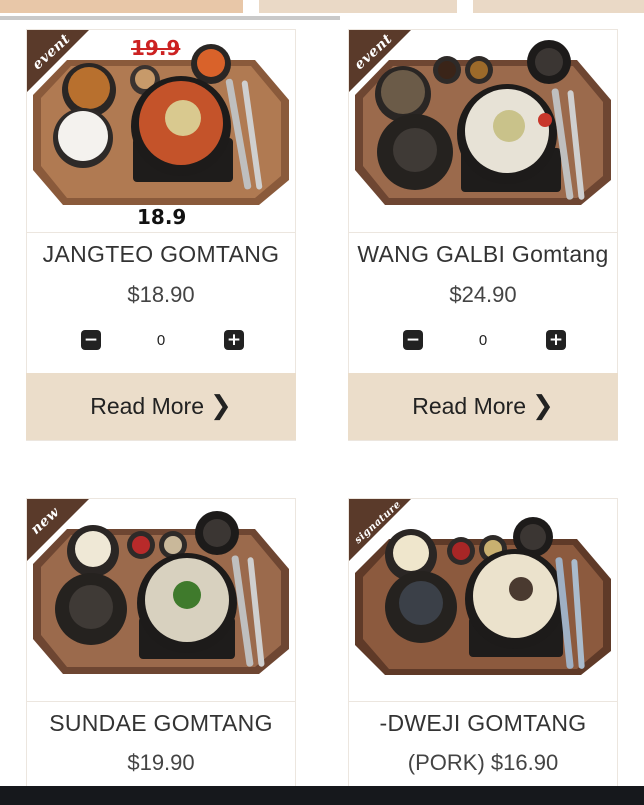 This screenshot has width=644, height=805. Describe the element at coordinates (161, 294) in the screenshot. I see `product-price: $18.90` at that location.